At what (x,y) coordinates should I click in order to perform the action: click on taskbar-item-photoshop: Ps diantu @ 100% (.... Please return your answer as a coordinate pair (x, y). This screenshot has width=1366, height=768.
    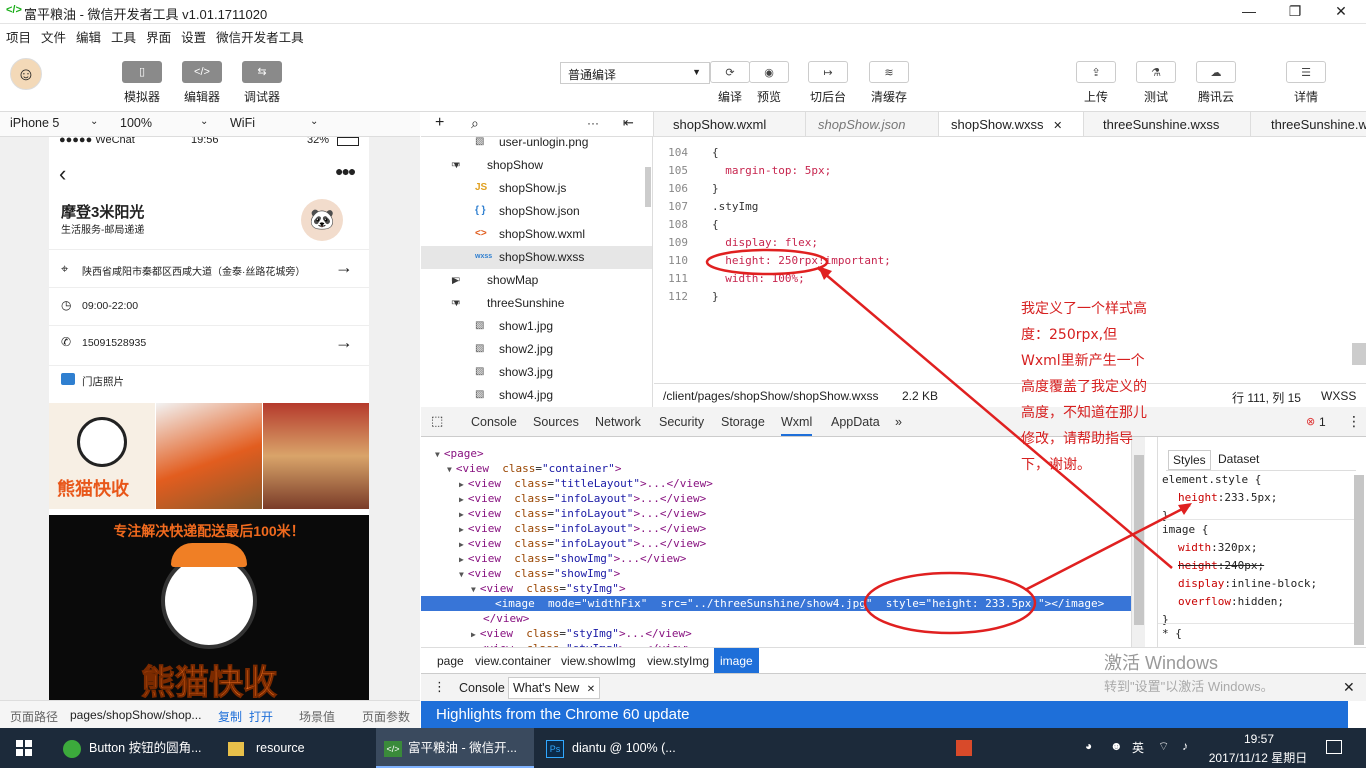
    Looking at the image, I should click on (618, 748).